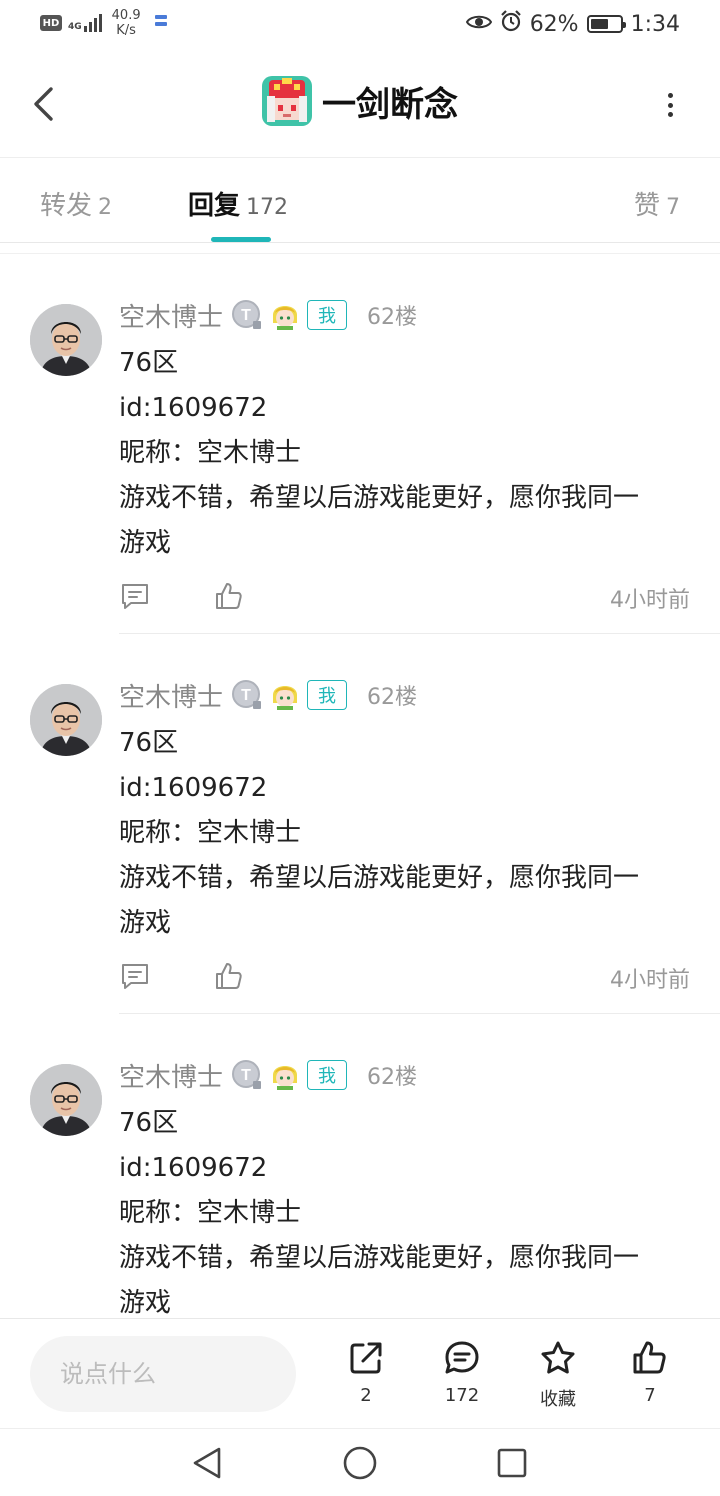 Image resolution: width=720 pixels, height=1496 pixels. What do you see at coordinates (650, 1379) in the screenshot?
I see `like-post-button: 7` at bounding box center [650, 1379].